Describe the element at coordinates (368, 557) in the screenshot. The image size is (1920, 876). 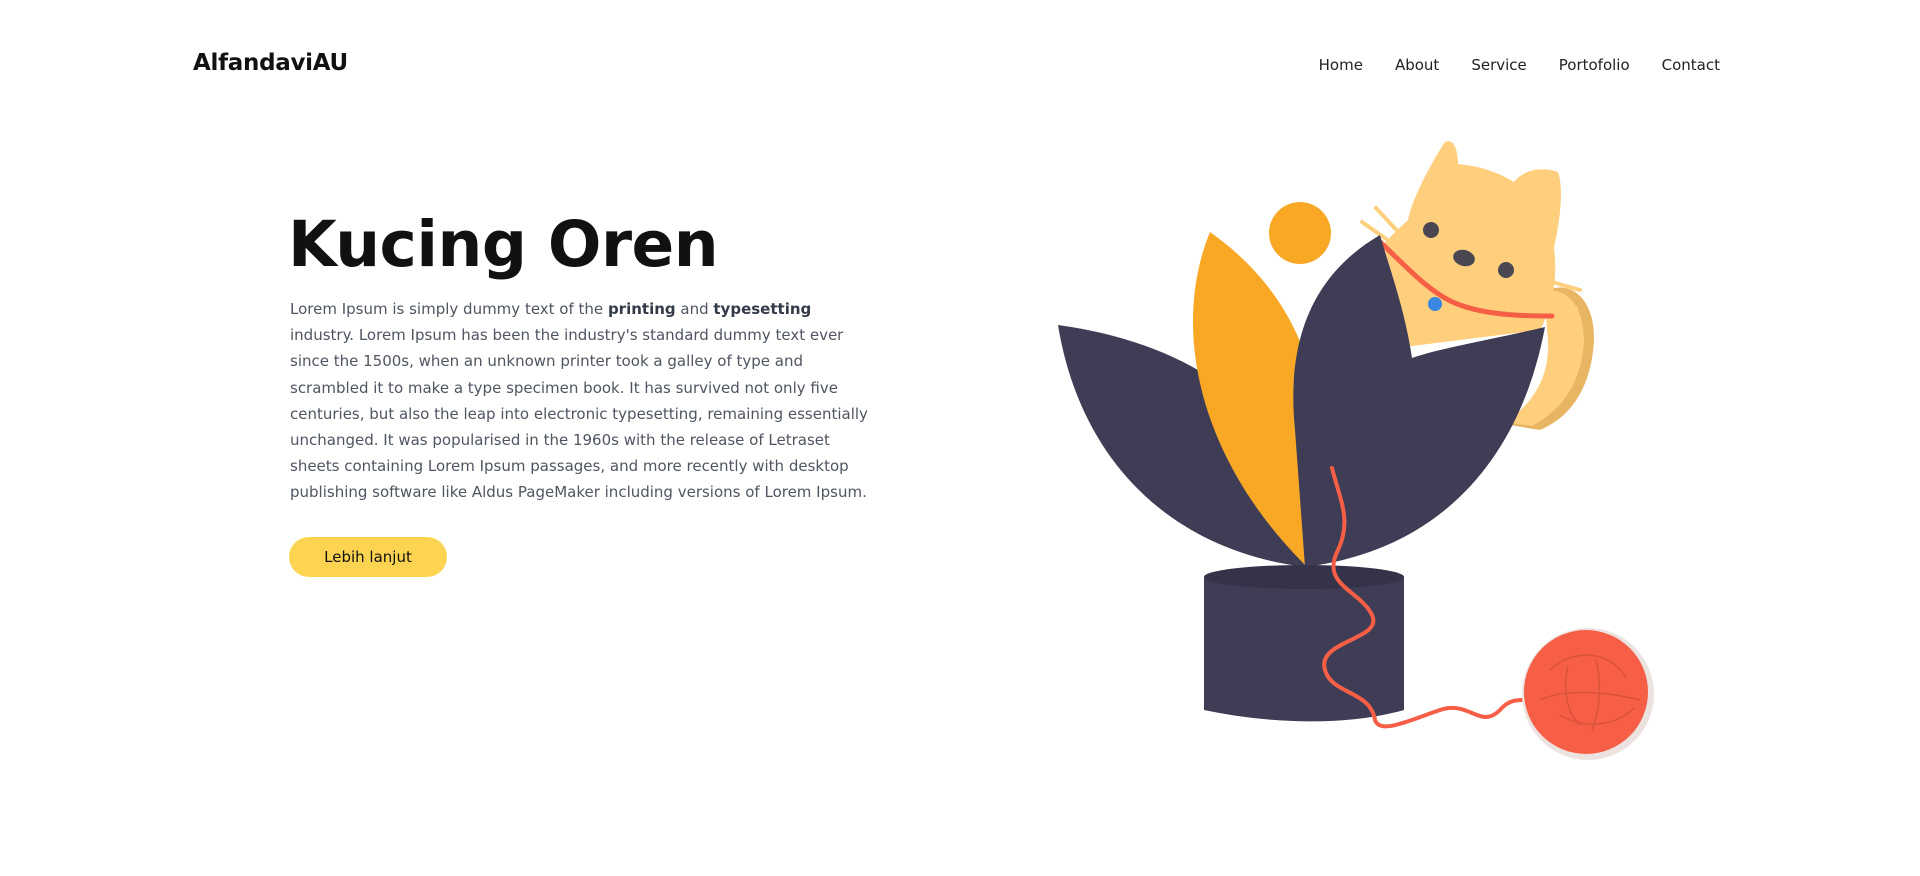
I see `lebih-lanjut-button: Lebih lanjut` at that location.